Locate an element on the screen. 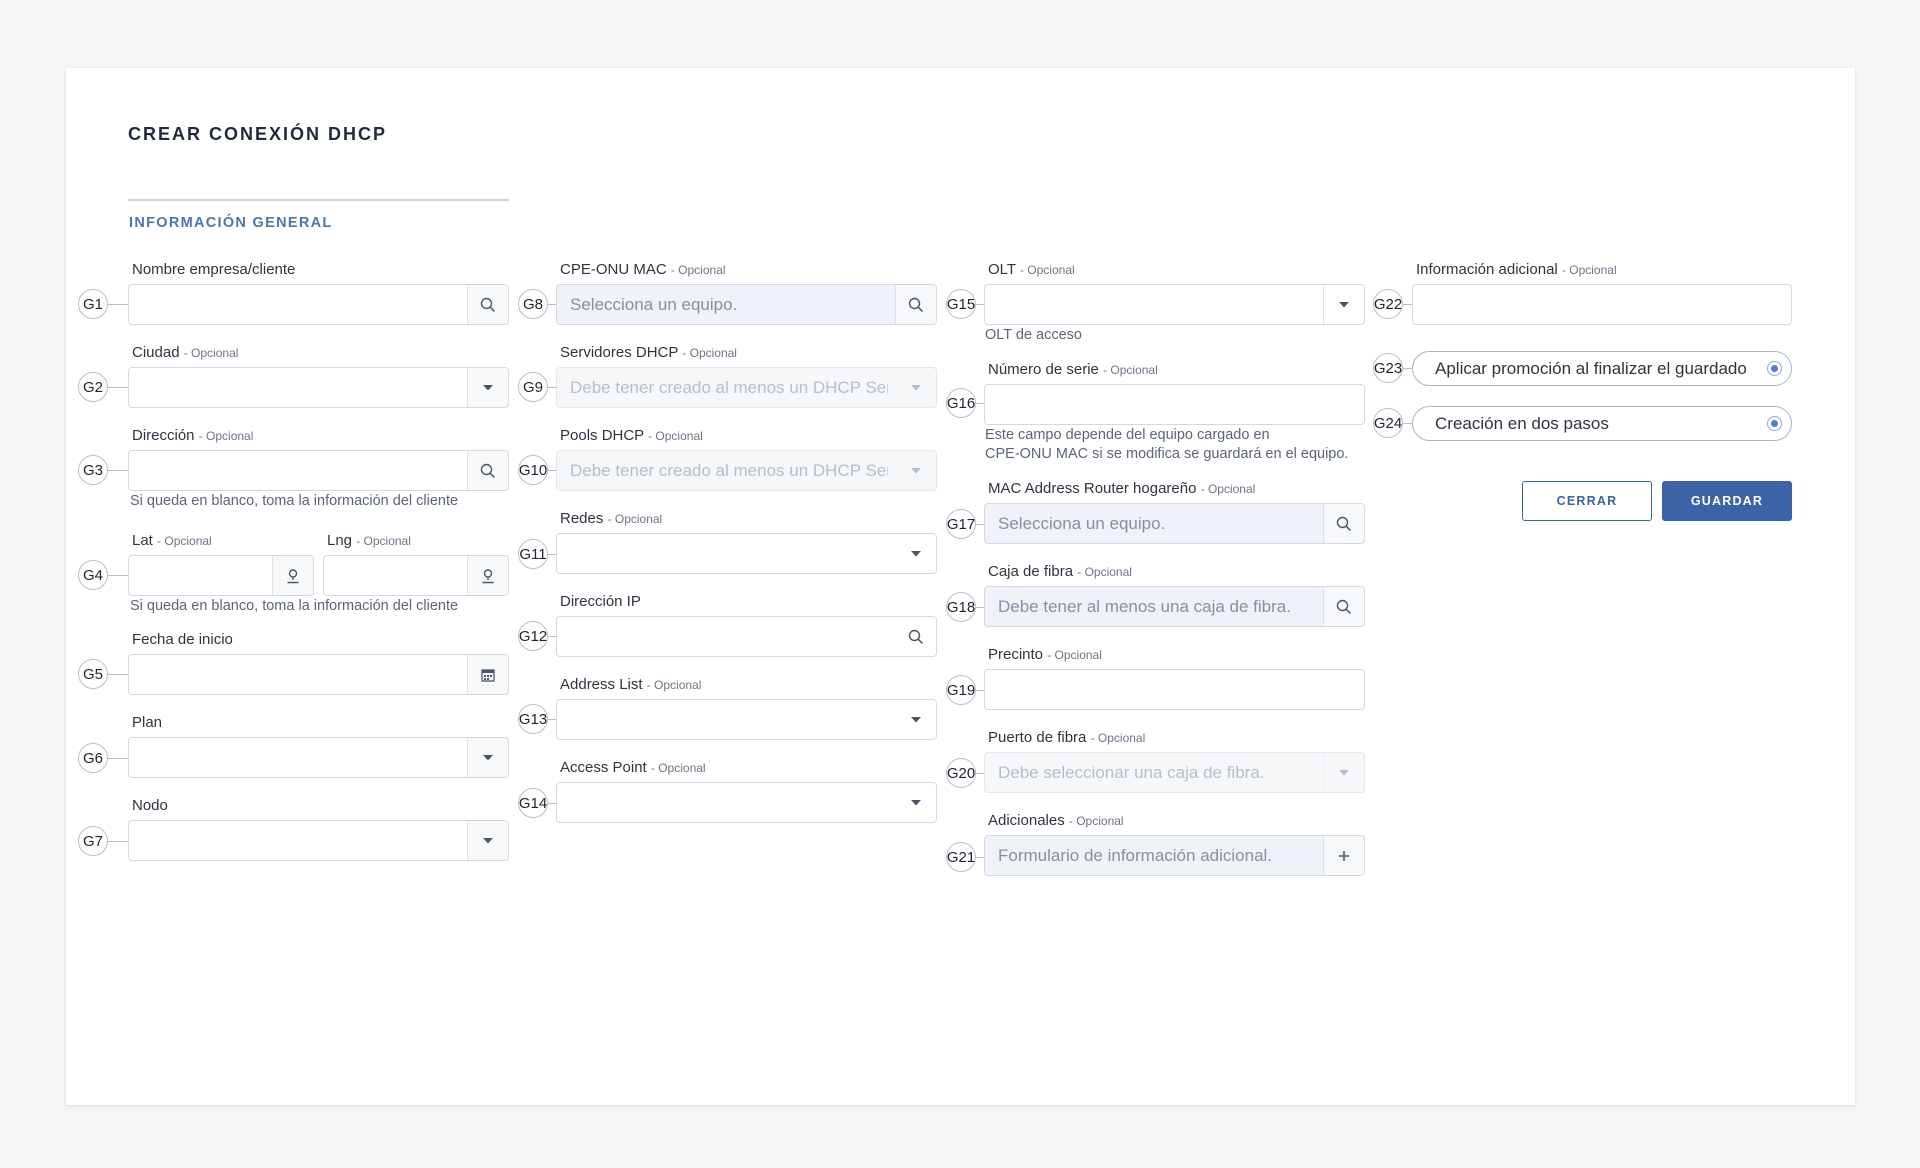 This screenshot has height=1168, width=1920. g17-badge: G17 is located at coordinates (961, 524).